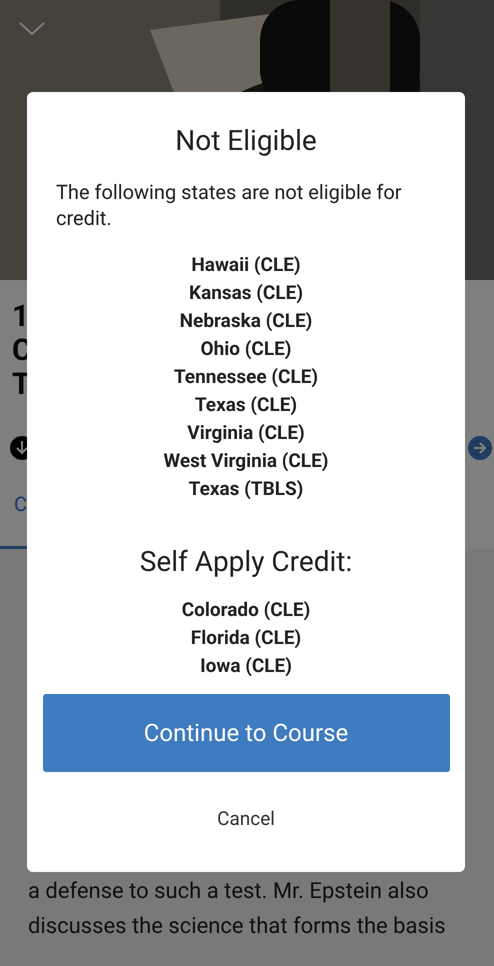 The height and width of the screenshot is (966, 494). What do you see at coordinates (21, 317) in the screenshot?
I see `course-title: 1` at bounding box center [21, 317].